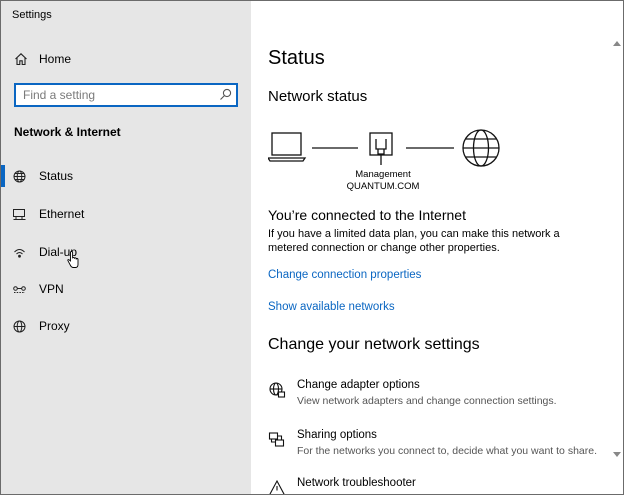 The image size is (624, 495). What do you see at coordinates (344, 275) in the screenshot?
I see `change-connection-link: Change connection properties` at bounding box center [344, 275].